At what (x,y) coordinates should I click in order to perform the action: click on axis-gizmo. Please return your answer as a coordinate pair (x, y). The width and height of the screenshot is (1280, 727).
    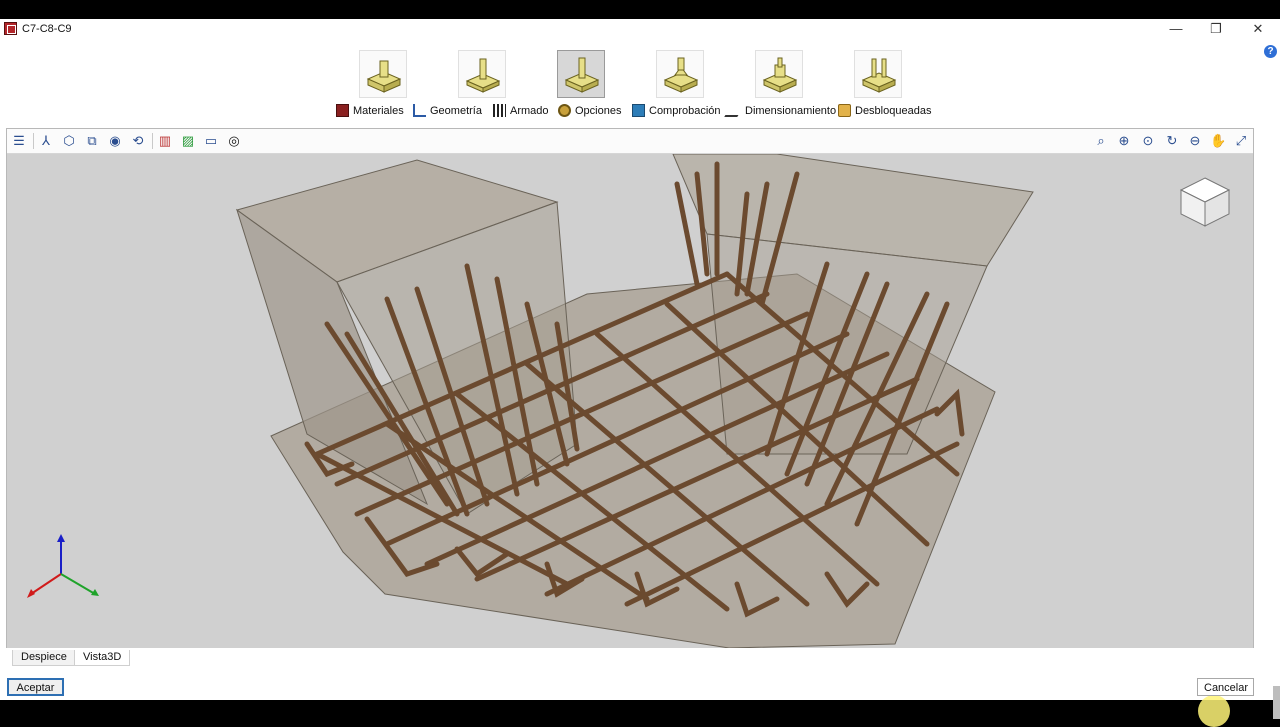
    Looking at the image, I should click on (63, 569).